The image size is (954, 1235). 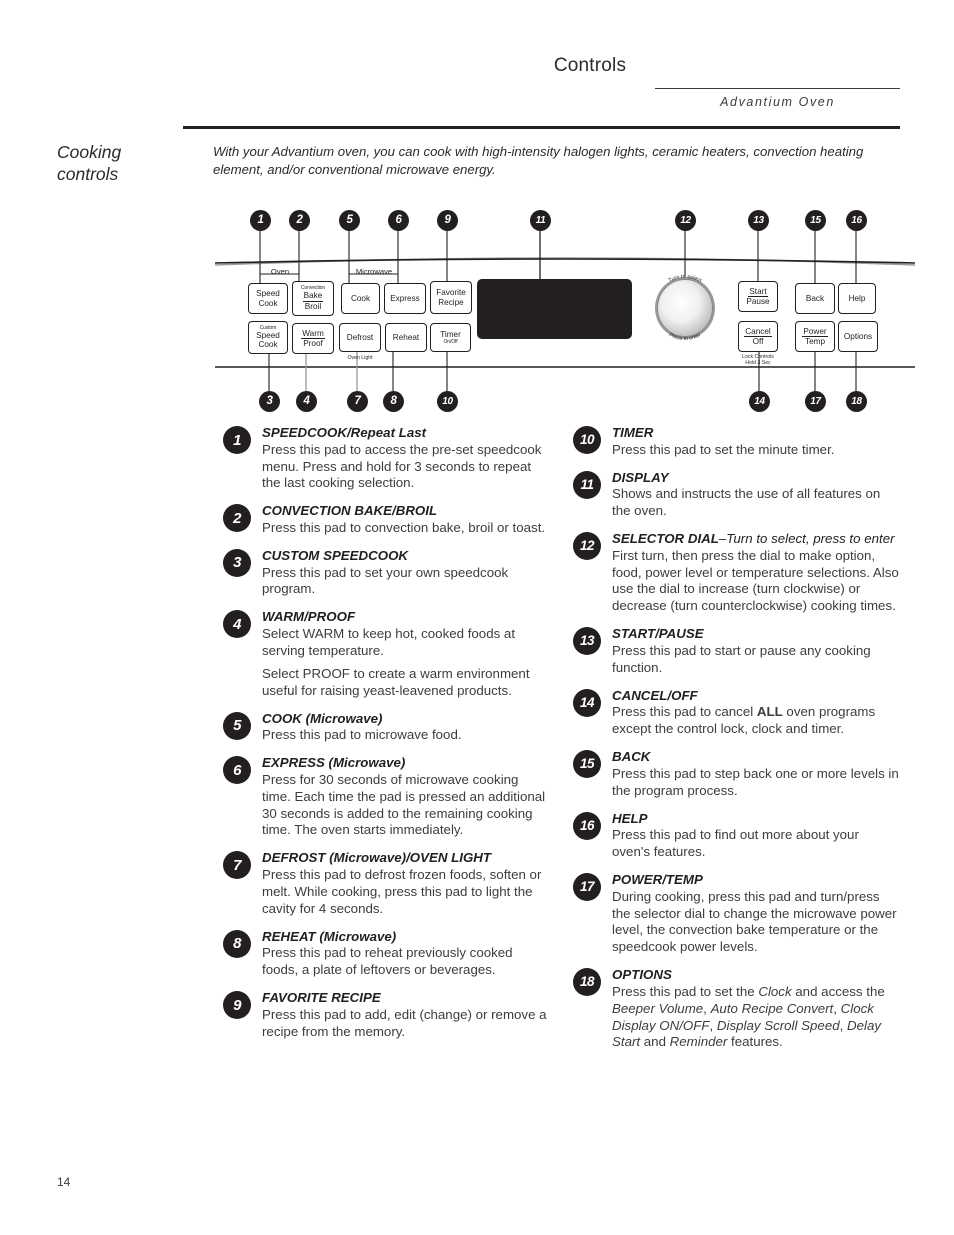 I want to click on selector-dial-svg: Turn to select Press to enter, so click(x=685, y=308).